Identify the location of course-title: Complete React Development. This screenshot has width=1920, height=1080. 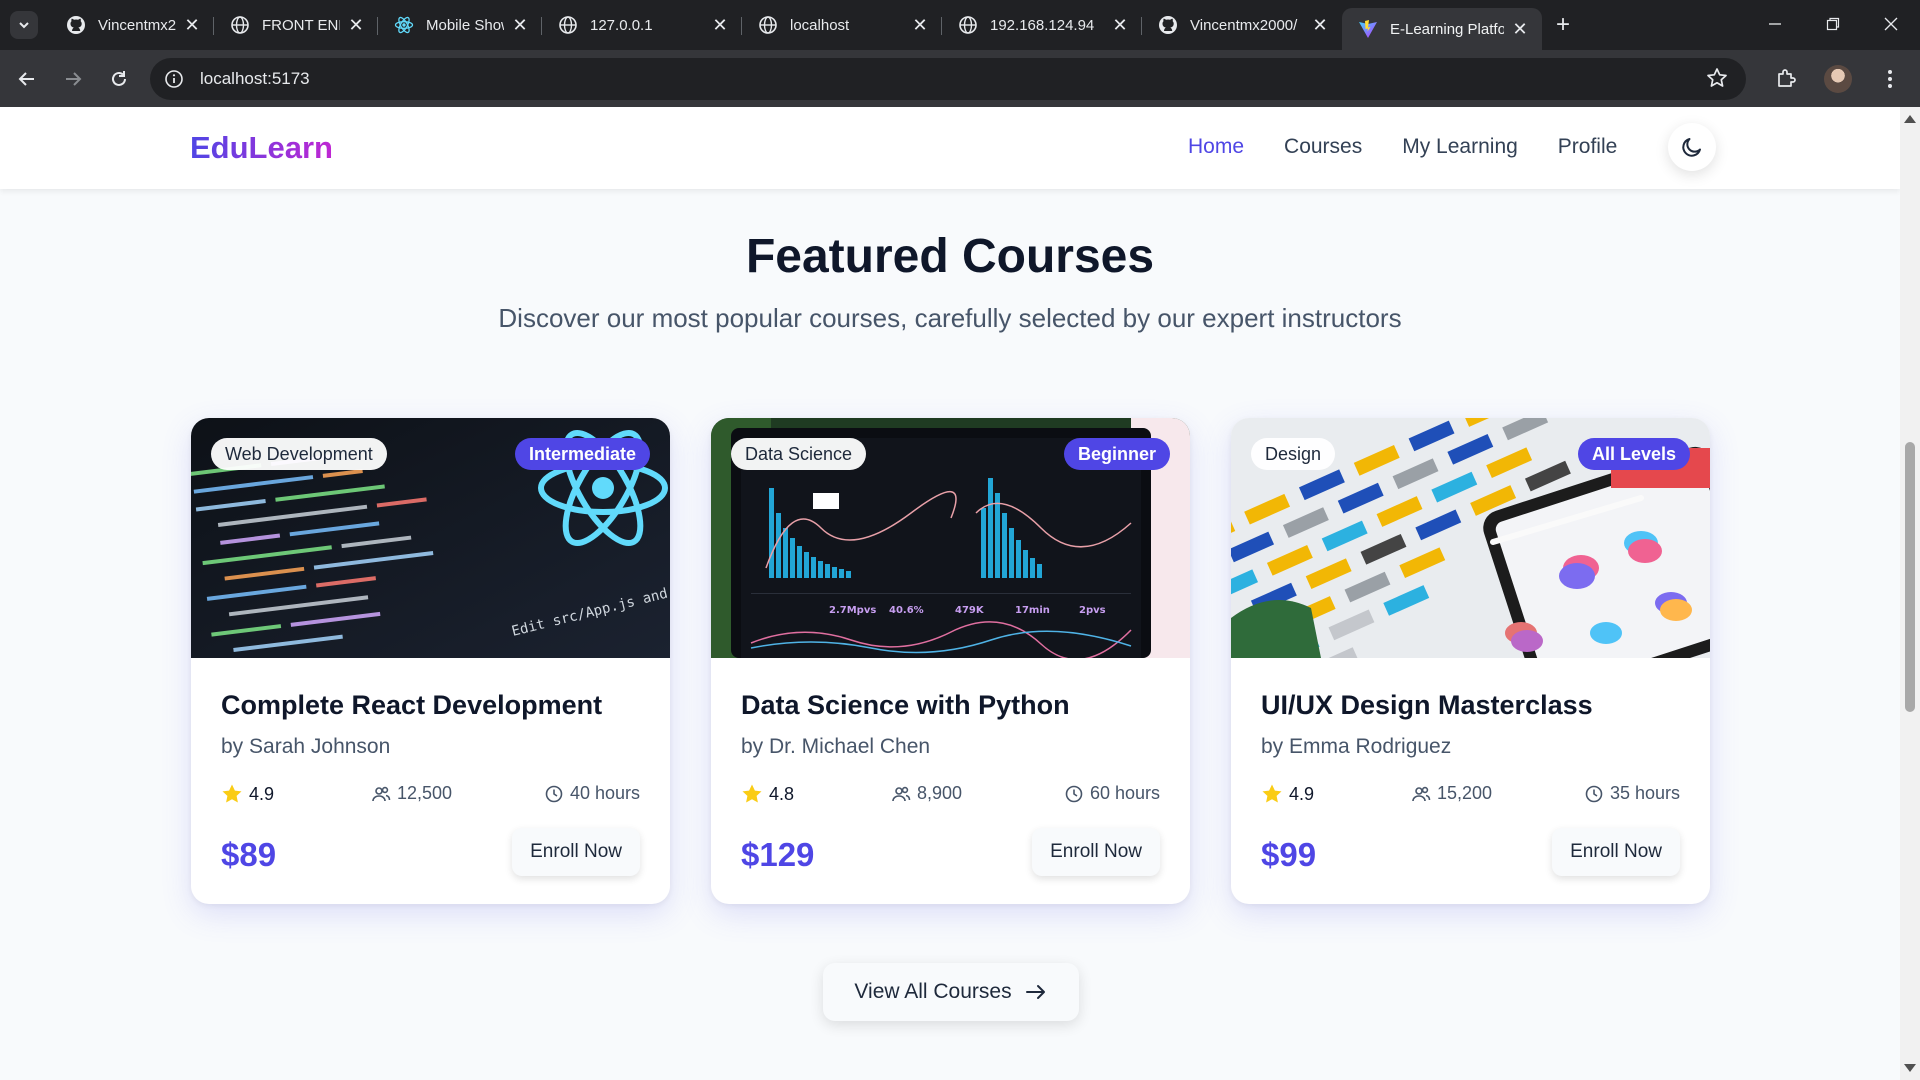
(411, 705).